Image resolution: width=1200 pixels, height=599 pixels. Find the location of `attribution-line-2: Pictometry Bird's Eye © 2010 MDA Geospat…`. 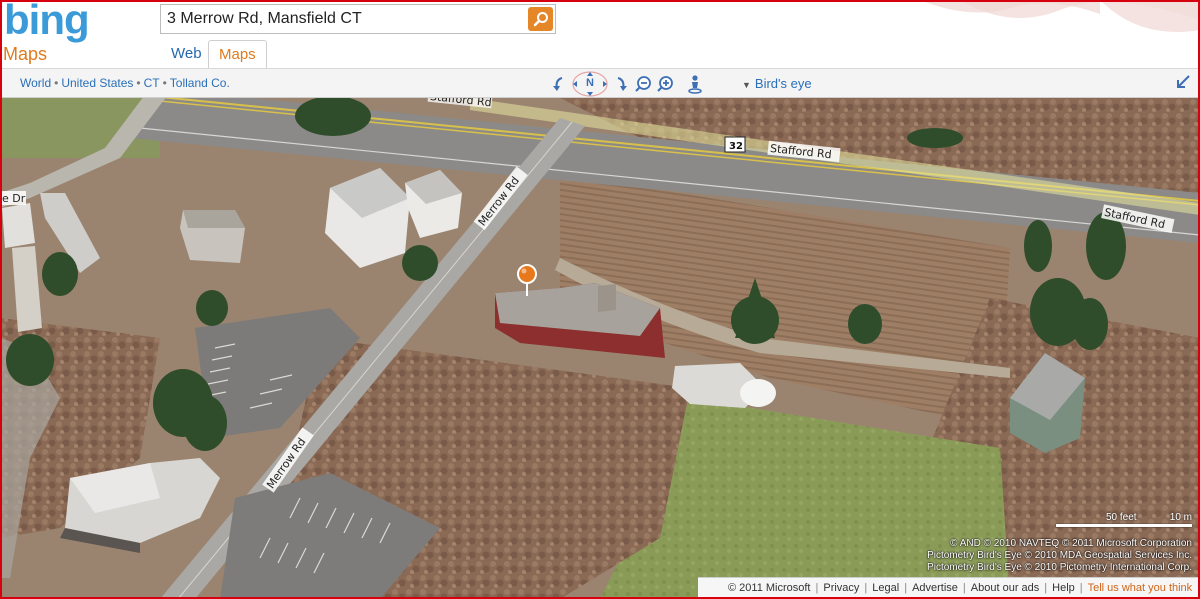

attribution-line-2: Pictometry Bird's Eye © 2010 MDA Geospat… is located at coordinates (1059, 555).